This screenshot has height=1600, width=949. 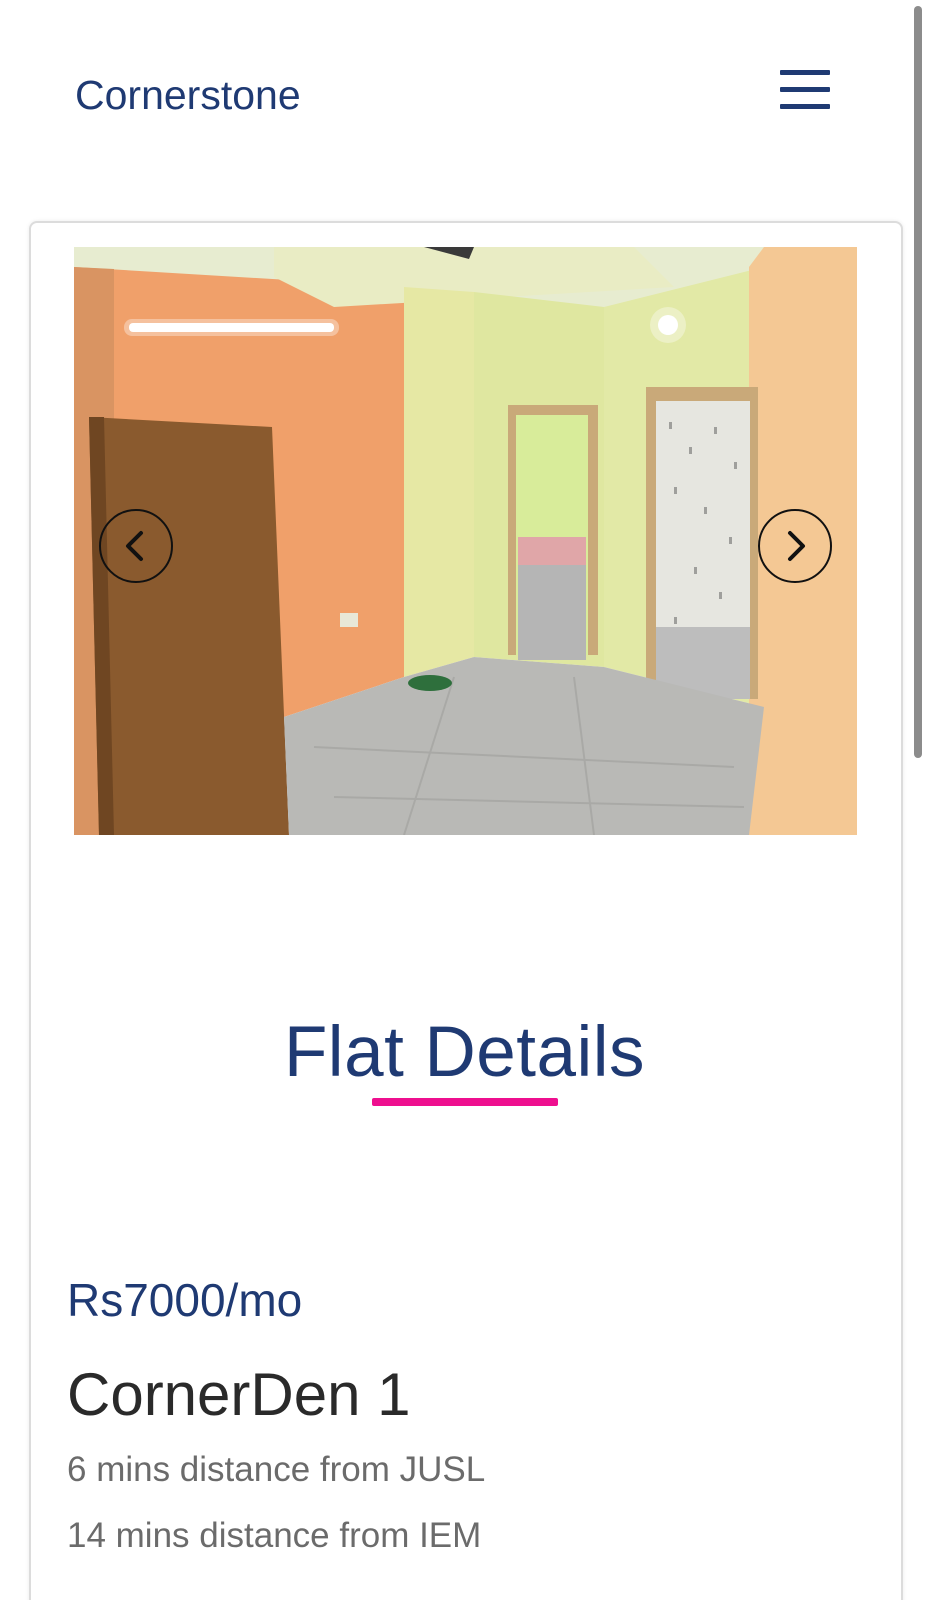 I want to click on chevron-right-icon, so click(x=796, y=546).